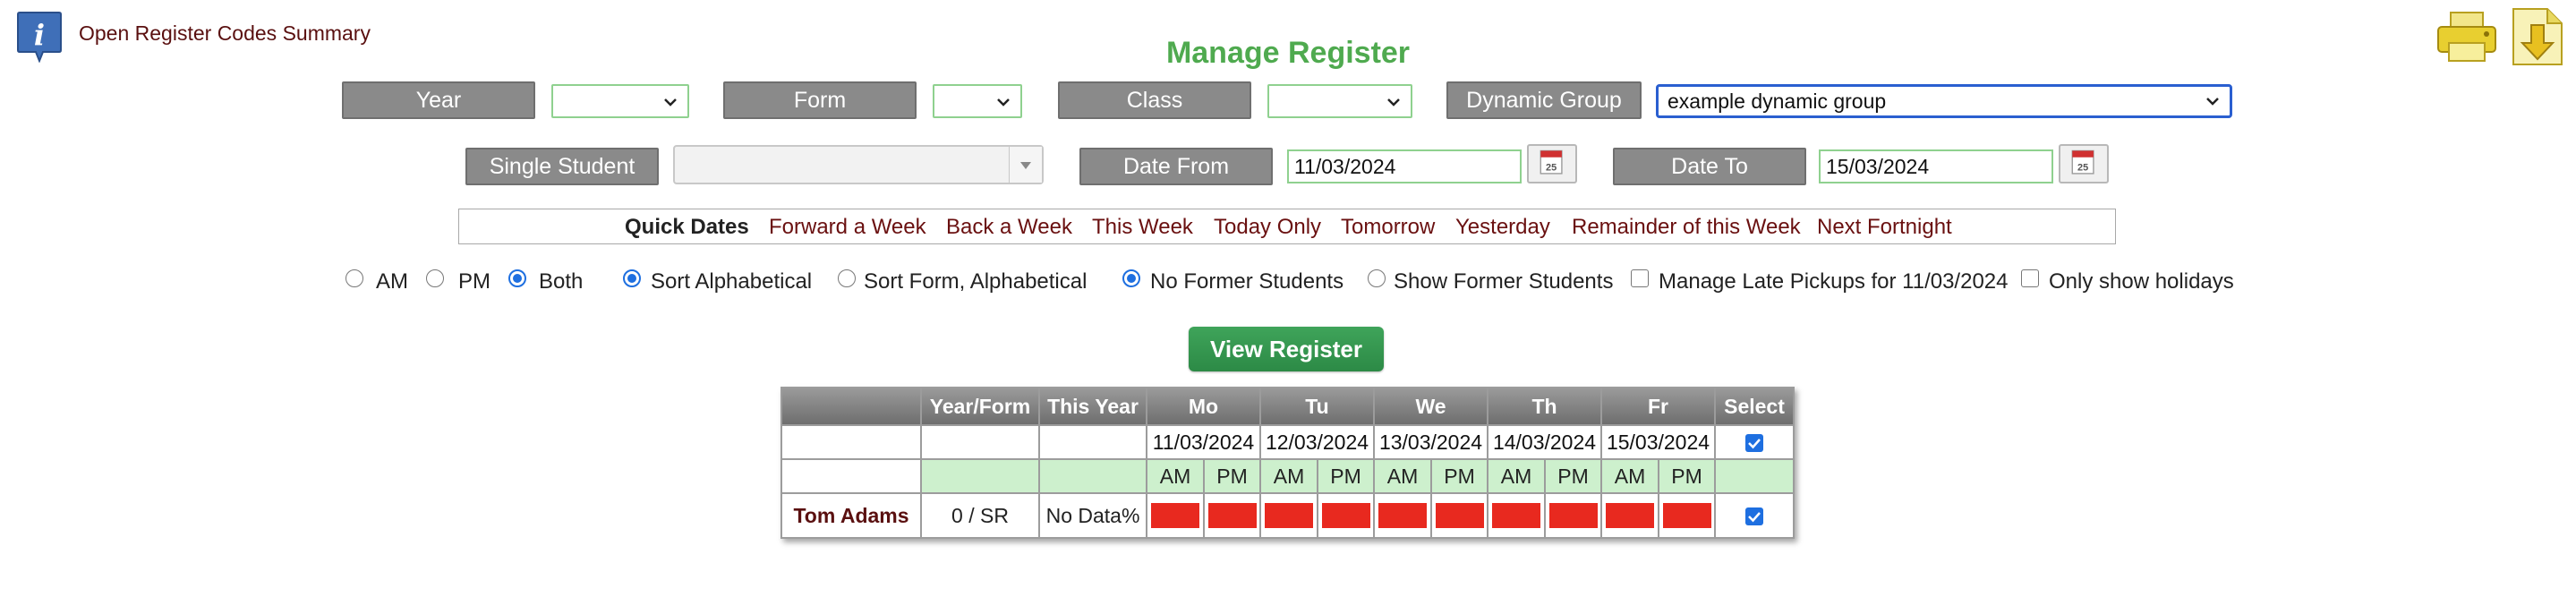  I want to click on am-radio, so click(354, 278).